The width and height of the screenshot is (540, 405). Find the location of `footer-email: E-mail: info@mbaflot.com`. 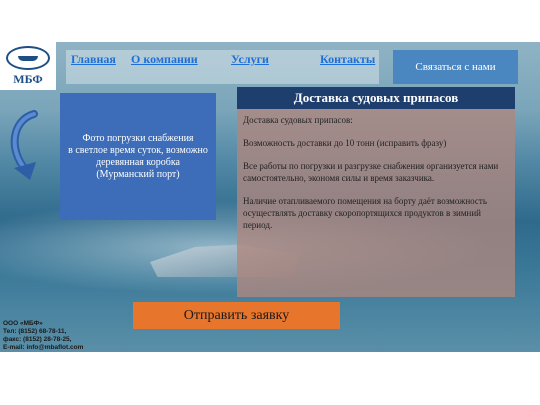

footer-email: E-mail: info@mbaflot.com is located at coordinates (43, 348).